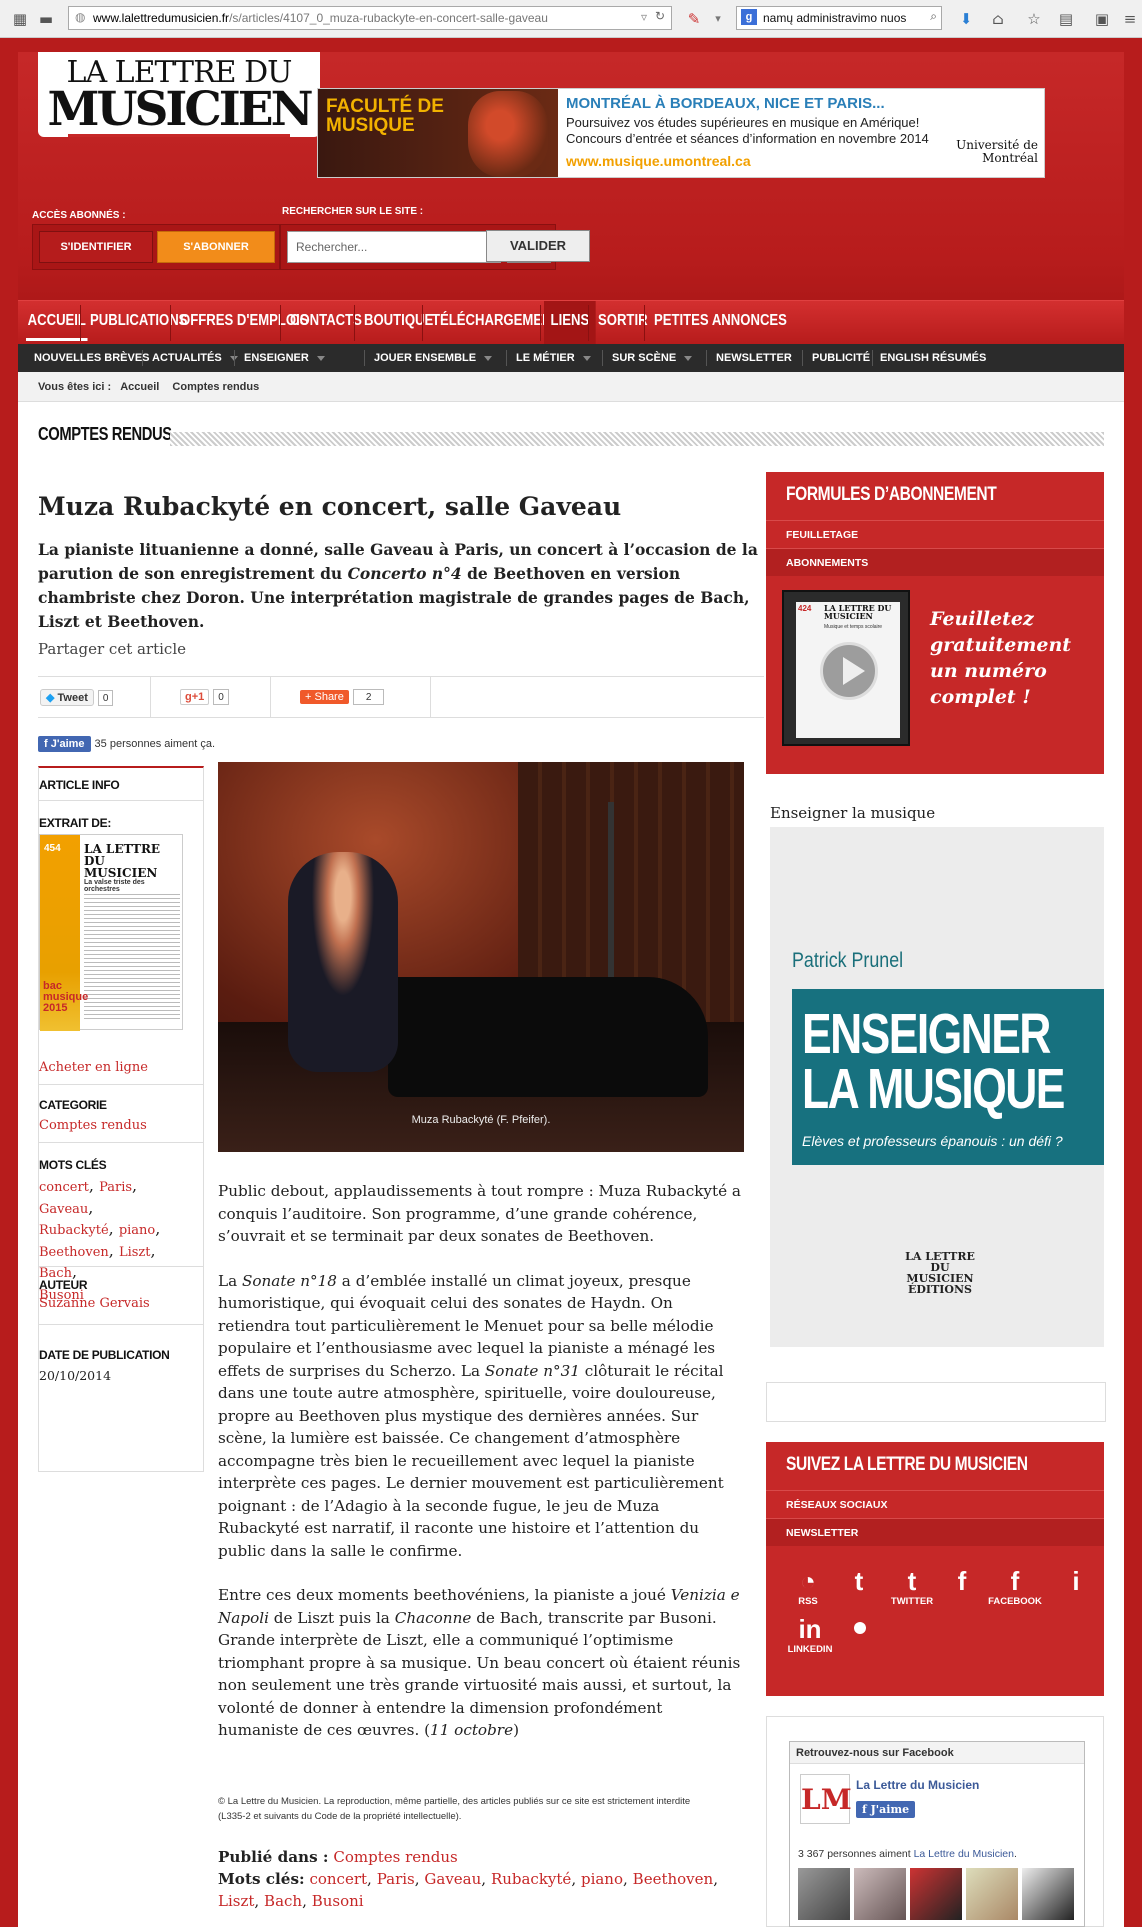  What do you see at coordinates (720, 323) in the screenshot?
I see `nav-petites-annonces: PETITES ANNONCES` at bounding box center [720, 323].